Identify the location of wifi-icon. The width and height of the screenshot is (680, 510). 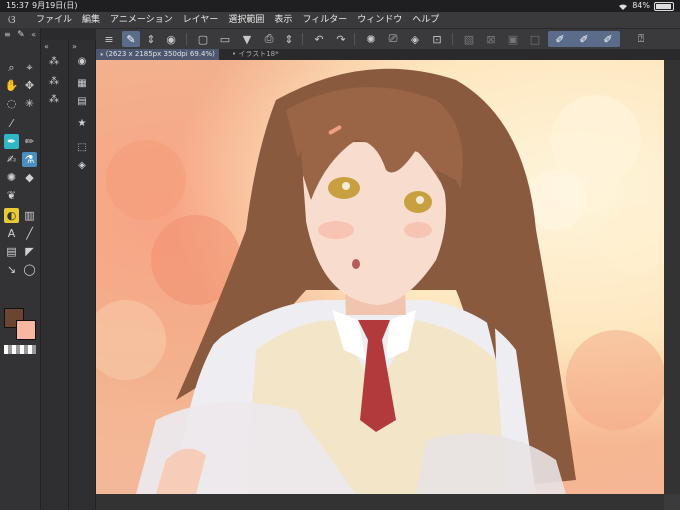
(623, 7).